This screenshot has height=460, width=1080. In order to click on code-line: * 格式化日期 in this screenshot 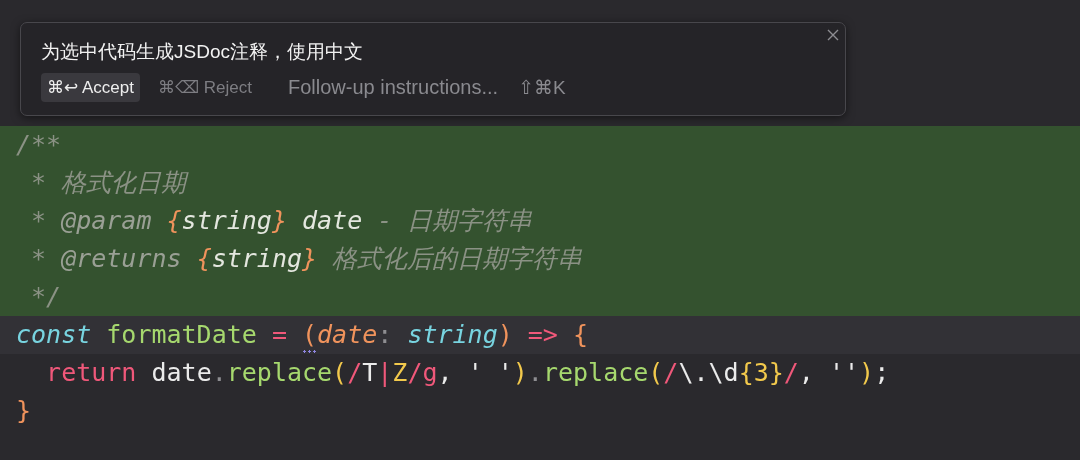, I will do `click(108, 182)`.